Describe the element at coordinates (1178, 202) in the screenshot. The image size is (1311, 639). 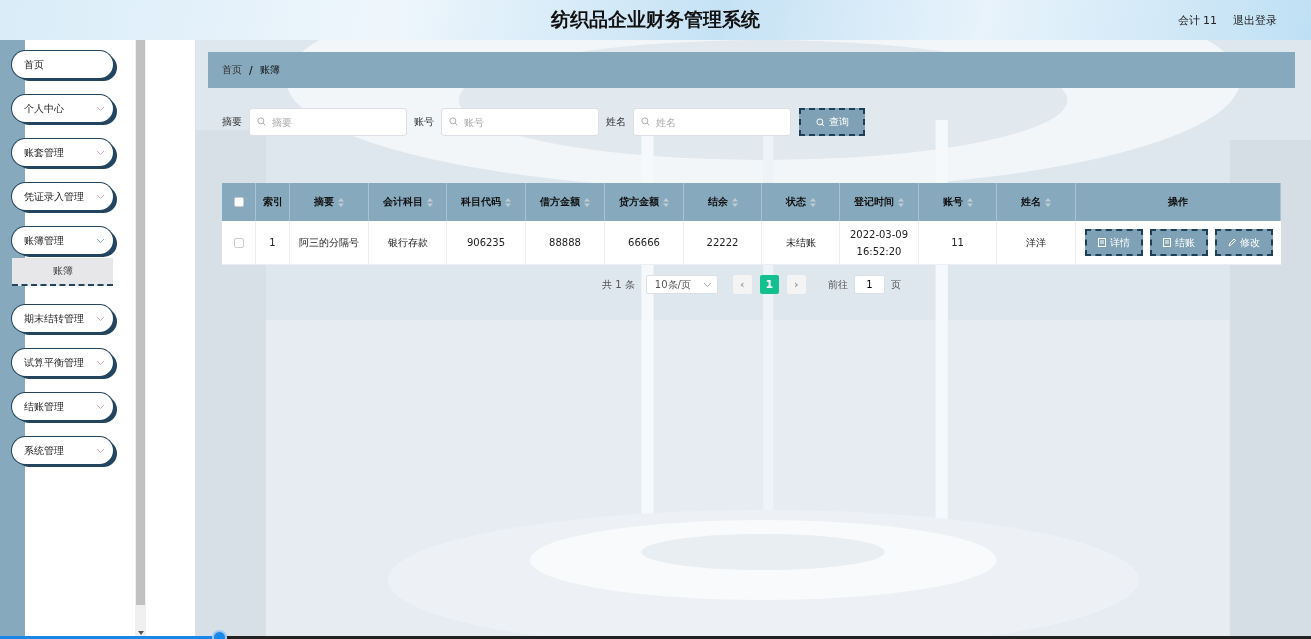
I see `column-header: 操作` at that location.